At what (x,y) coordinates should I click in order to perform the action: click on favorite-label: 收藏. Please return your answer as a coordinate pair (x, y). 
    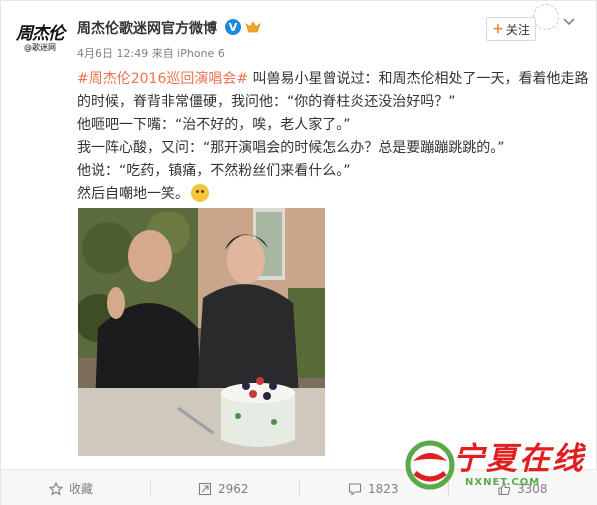
    Looking at the image, I should click on (81, 489).